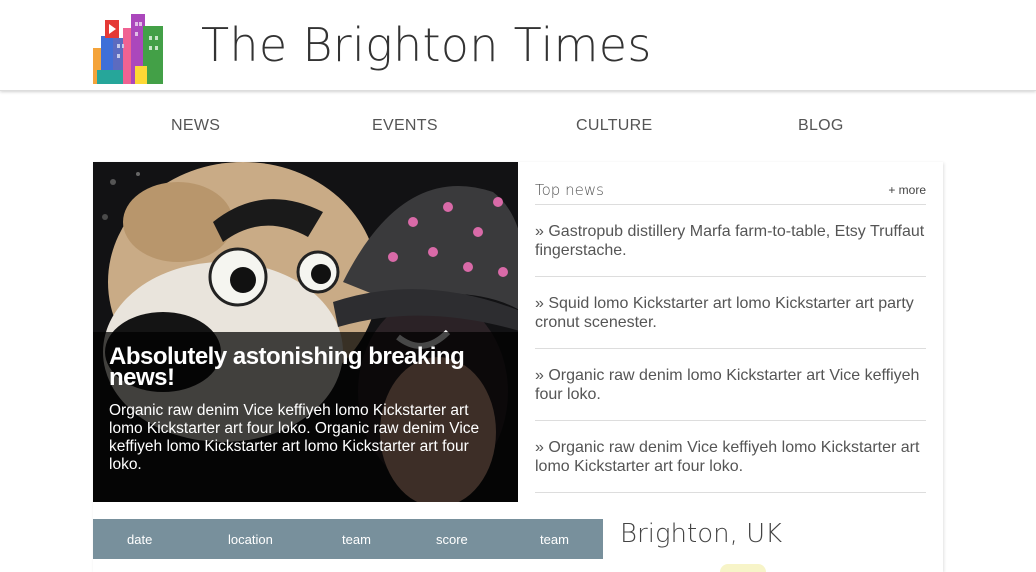 This screenshot has width=1036, height=572. What do you see at coordinates (309, 367) in the screenshot?
I see `hero-headline: Absolutely astonishing breaking news!` at bounding box center [309, 367].